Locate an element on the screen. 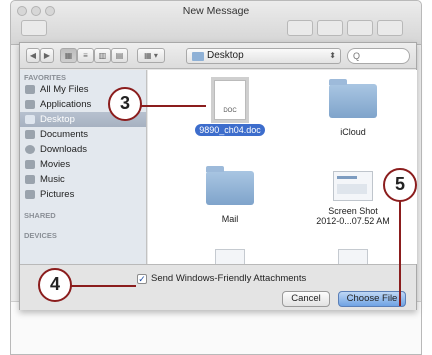  attach-button is located at coordinates (300, 28).